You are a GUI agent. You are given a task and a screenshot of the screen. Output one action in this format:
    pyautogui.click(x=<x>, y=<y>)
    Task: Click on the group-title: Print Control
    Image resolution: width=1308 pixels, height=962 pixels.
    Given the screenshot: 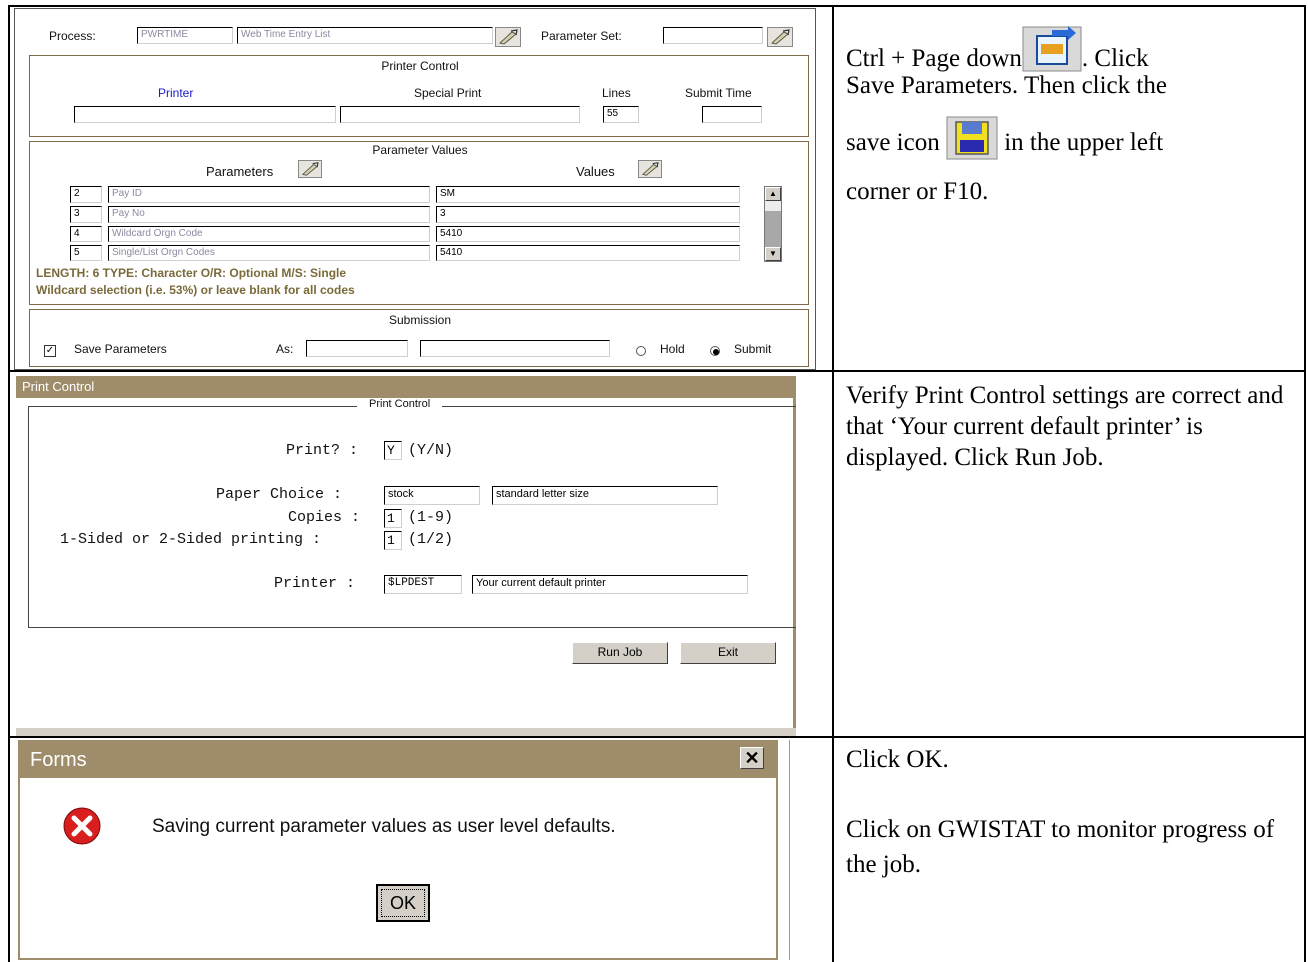 What is the action you would take?
    pyautogui.click(x=400, y=404)
    